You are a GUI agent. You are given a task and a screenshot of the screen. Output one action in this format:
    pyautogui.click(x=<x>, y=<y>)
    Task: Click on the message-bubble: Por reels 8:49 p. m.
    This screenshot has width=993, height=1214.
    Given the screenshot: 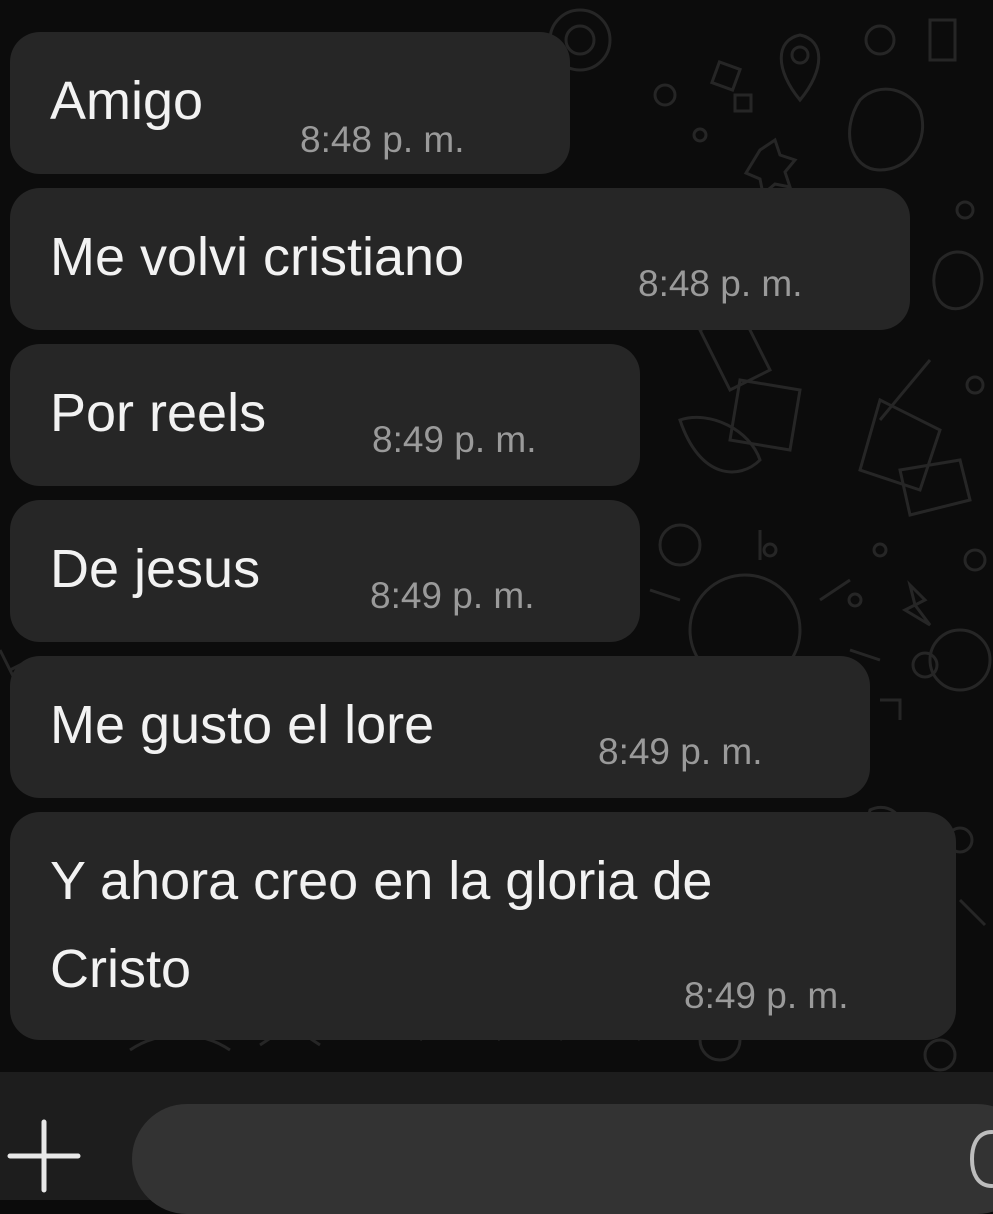 What is the action you would take?
    pyautogui.click(x=325, y=415)
    